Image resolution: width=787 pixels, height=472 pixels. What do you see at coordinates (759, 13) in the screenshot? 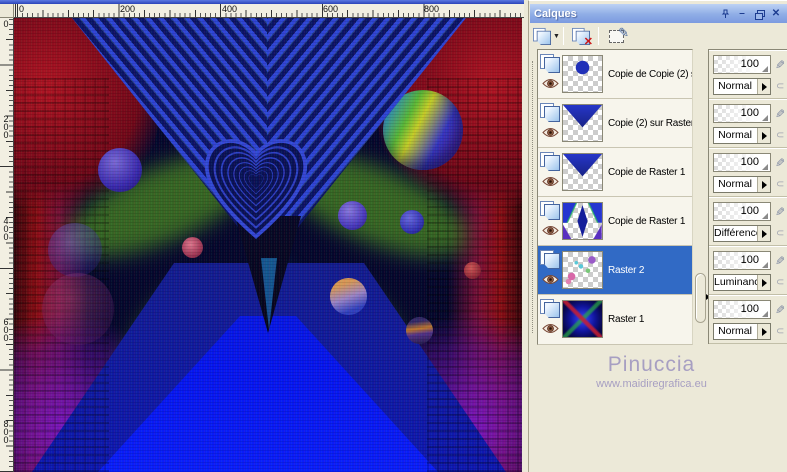
I see `restore-button` at bounding box center [759, 13].